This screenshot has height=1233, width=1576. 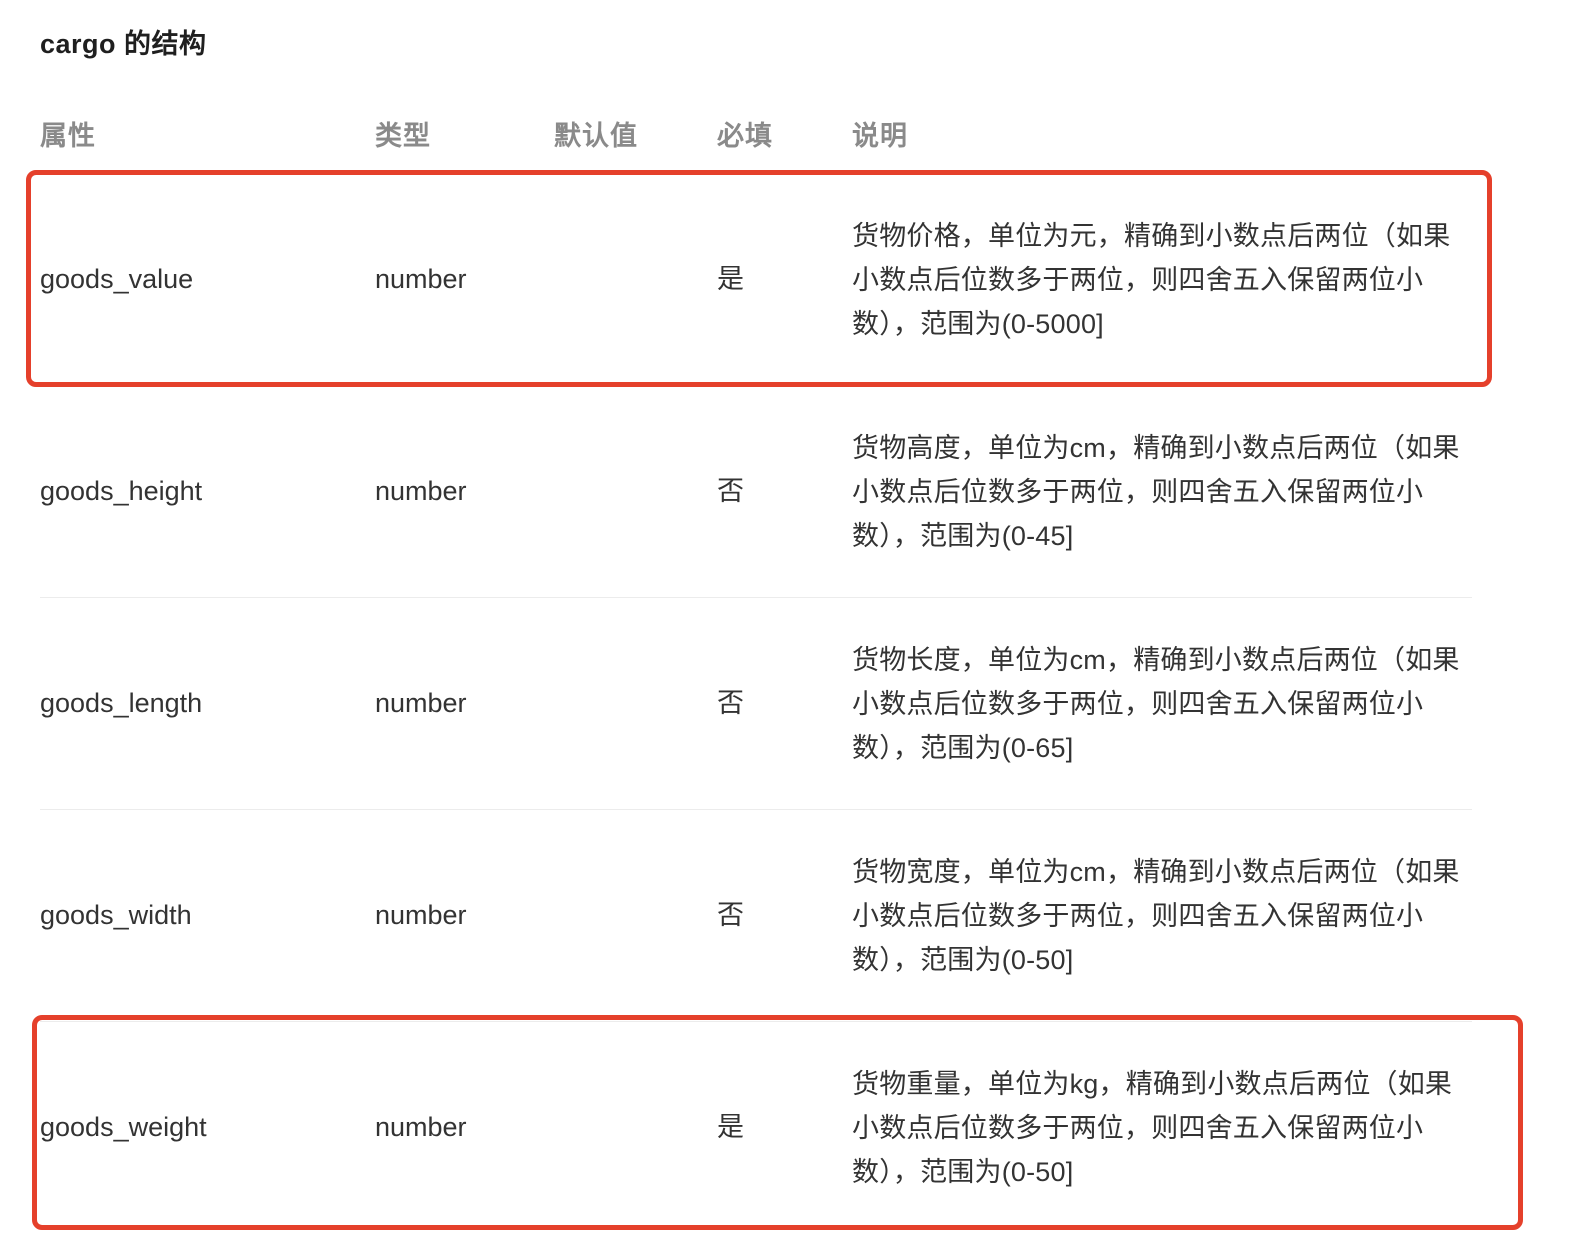 What do you see at coordinates (117, 279) in the screenshot?
I see `cell-name: goods_value` at bounding box center [117, 279].